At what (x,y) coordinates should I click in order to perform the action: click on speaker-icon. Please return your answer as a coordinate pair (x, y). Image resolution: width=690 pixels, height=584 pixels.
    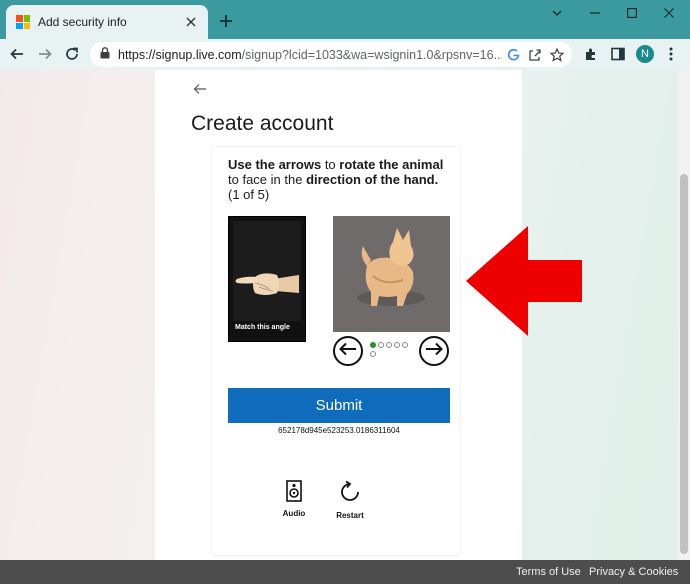
    Looking at the image, I should click on (294, 493).